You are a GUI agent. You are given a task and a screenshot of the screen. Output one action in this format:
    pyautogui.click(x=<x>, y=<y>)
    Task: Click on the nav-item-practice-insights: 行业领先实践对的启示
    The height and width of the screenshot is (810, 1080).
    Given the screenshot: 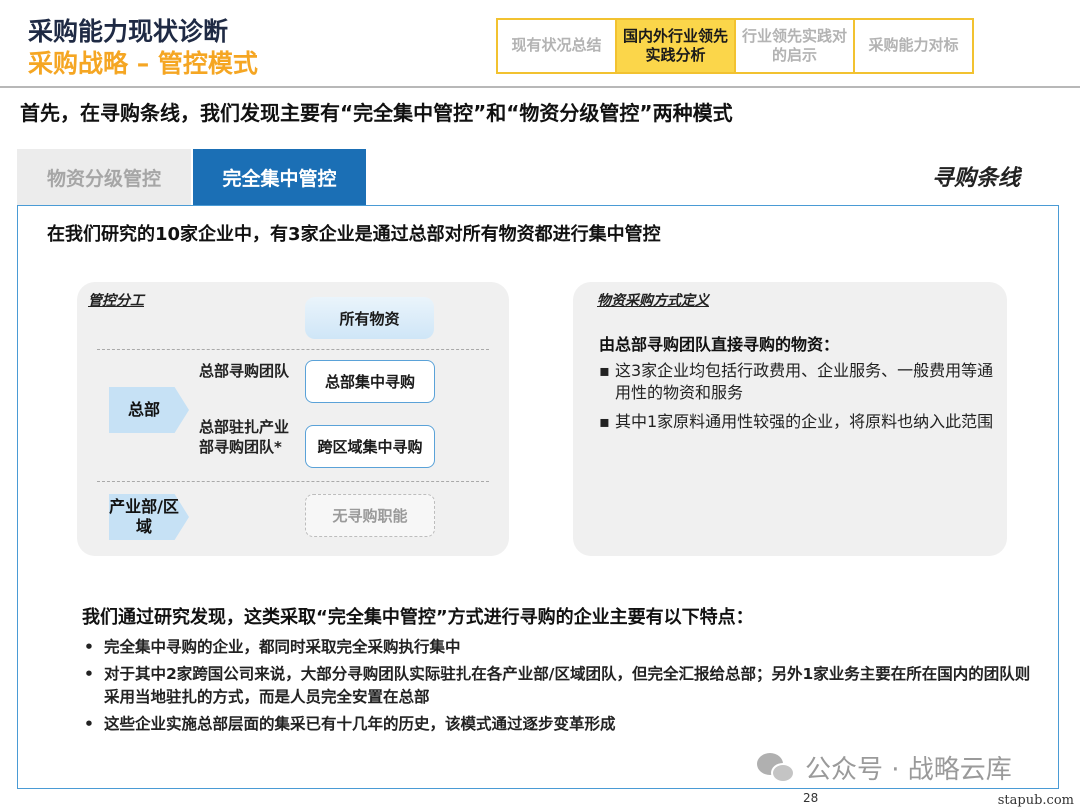 What is the action you would take?
    pyautogui.click(x=795, y=46)
    